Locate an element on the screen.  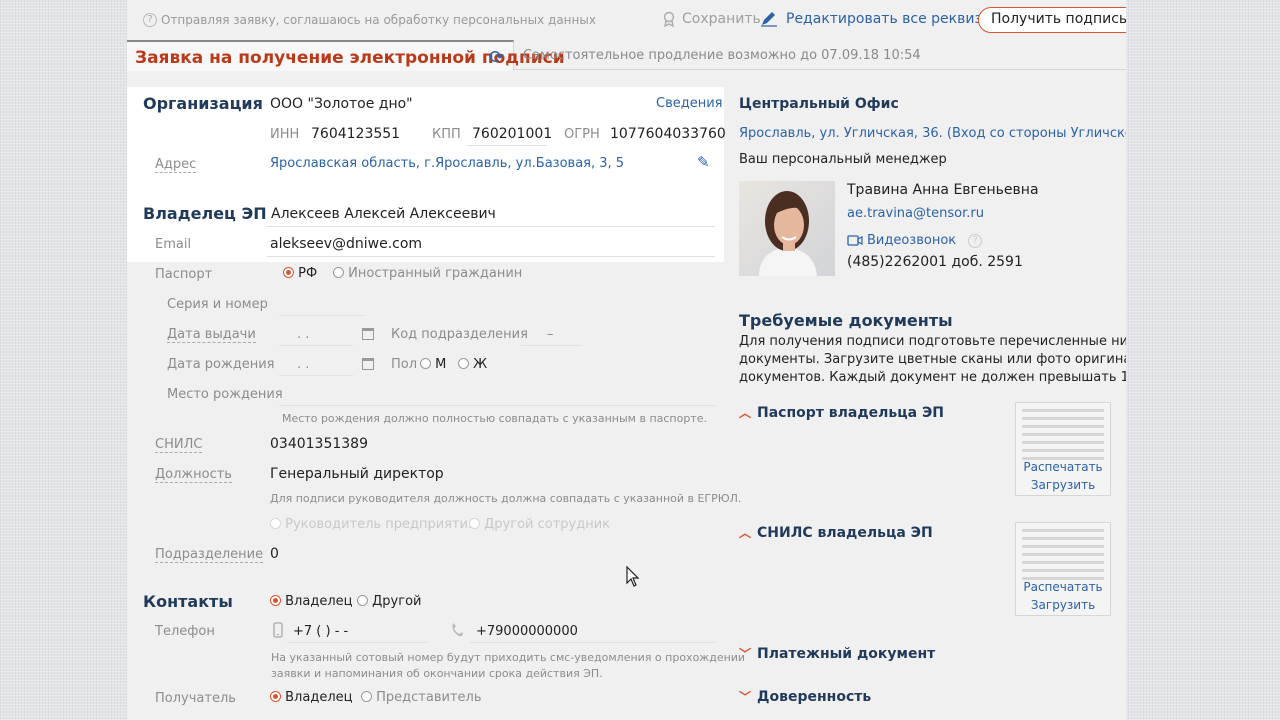
phone-handset-icon is located at coordinates (457, 630).